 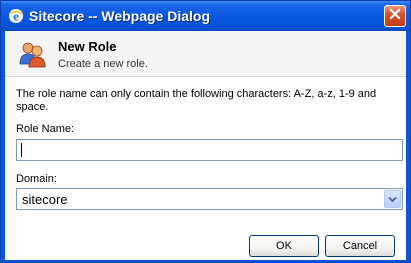 What do you see at coordinates (360, 246) in the screenshot?
I see `cancel-button: Cancel` at bounding box center [360, 246].